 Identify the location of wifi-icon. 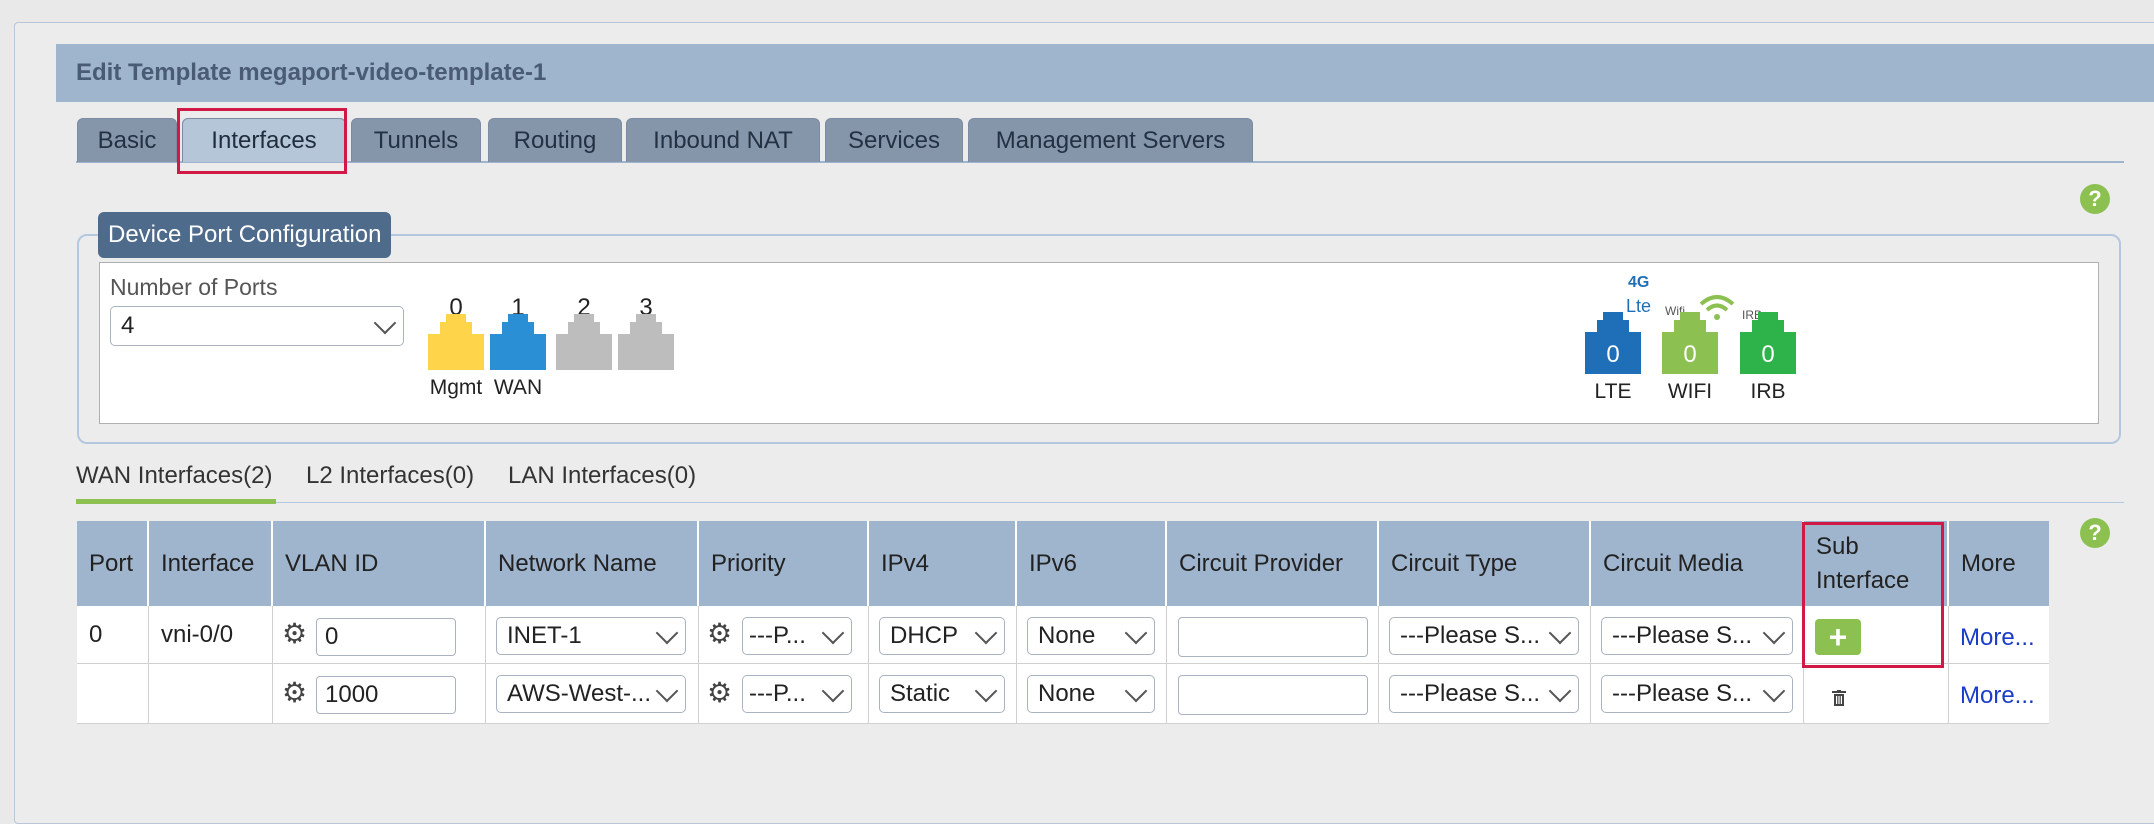
(1717, 307).